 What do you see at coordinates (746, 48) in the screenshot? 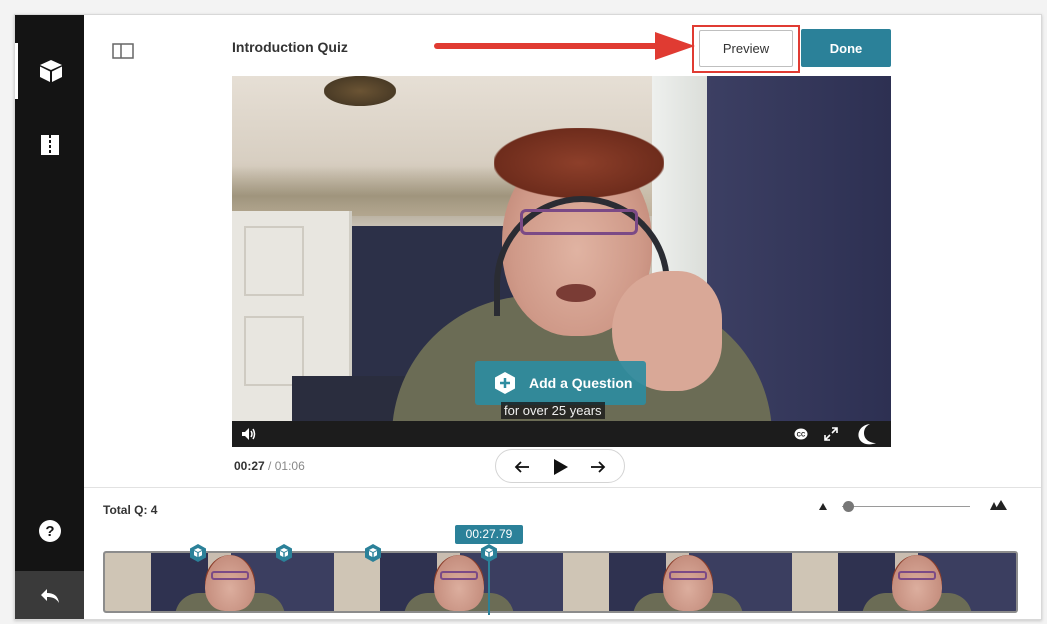
I see `preview-button: Preview` at bounding box center [746, 48].